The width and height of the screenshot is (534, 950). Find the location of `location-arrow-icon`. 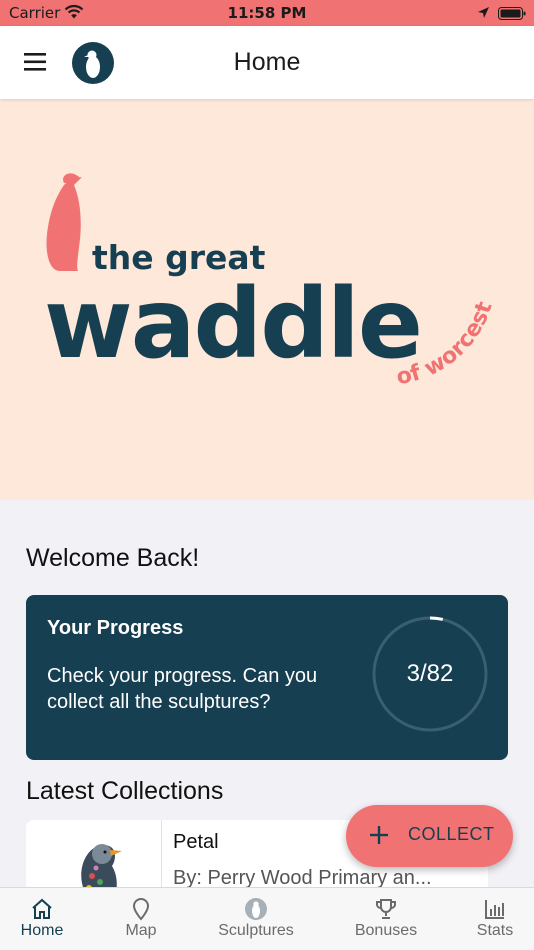

location-arrow-icon is located at coordinates (483, 14).